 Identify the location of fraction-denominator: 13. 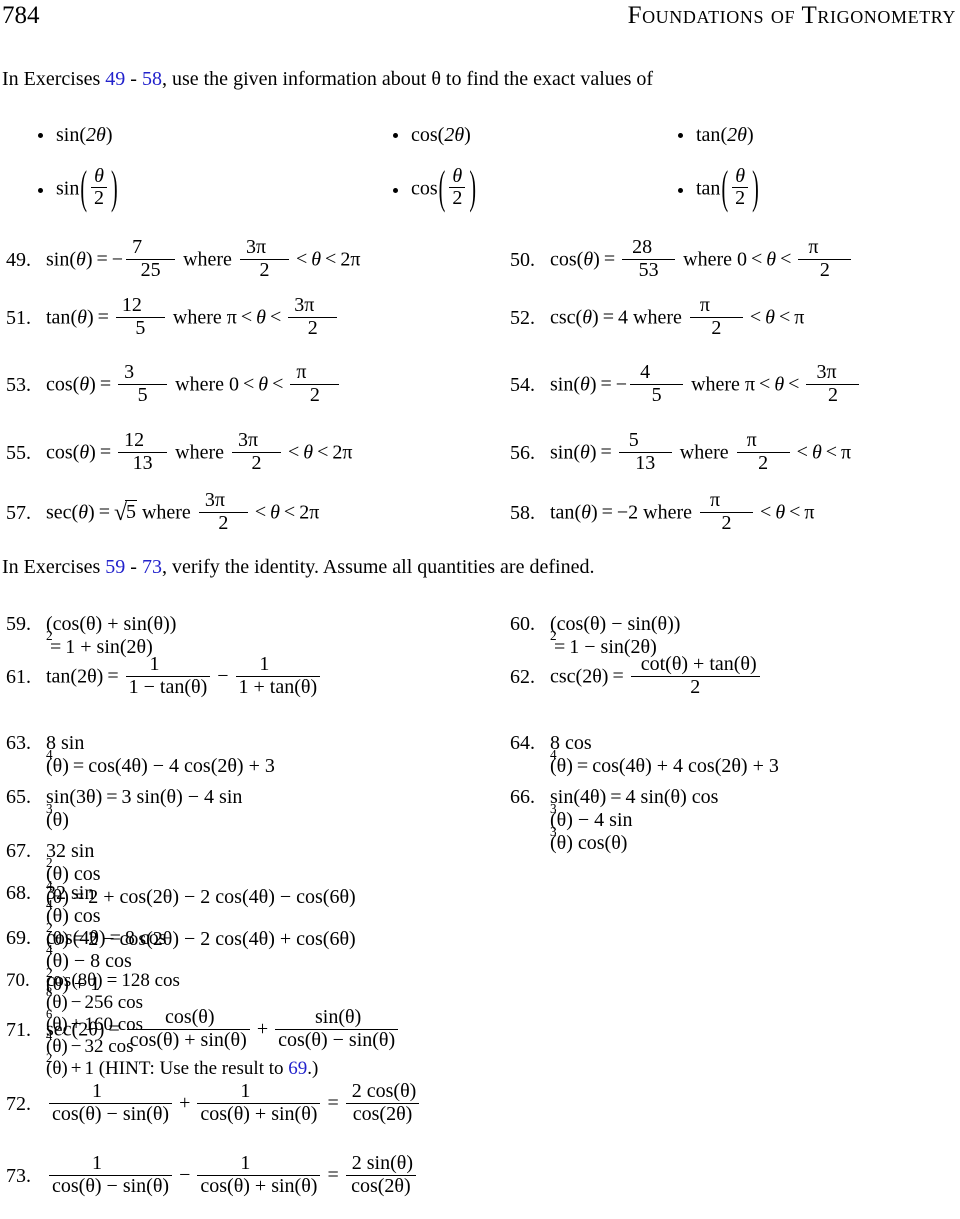
(143, 463).